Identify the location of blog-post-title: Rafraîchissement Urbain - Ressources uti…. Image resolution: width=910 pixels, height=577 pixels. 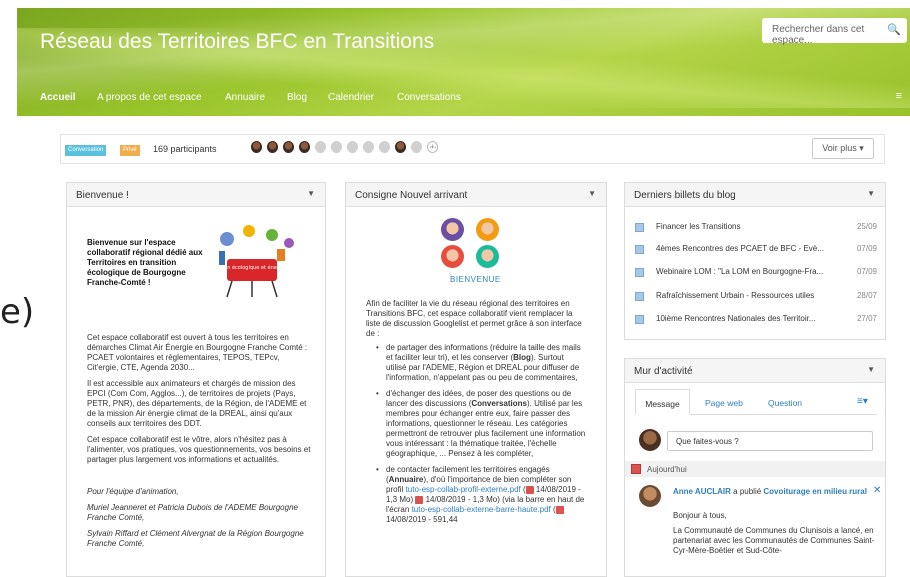
(735, 295).